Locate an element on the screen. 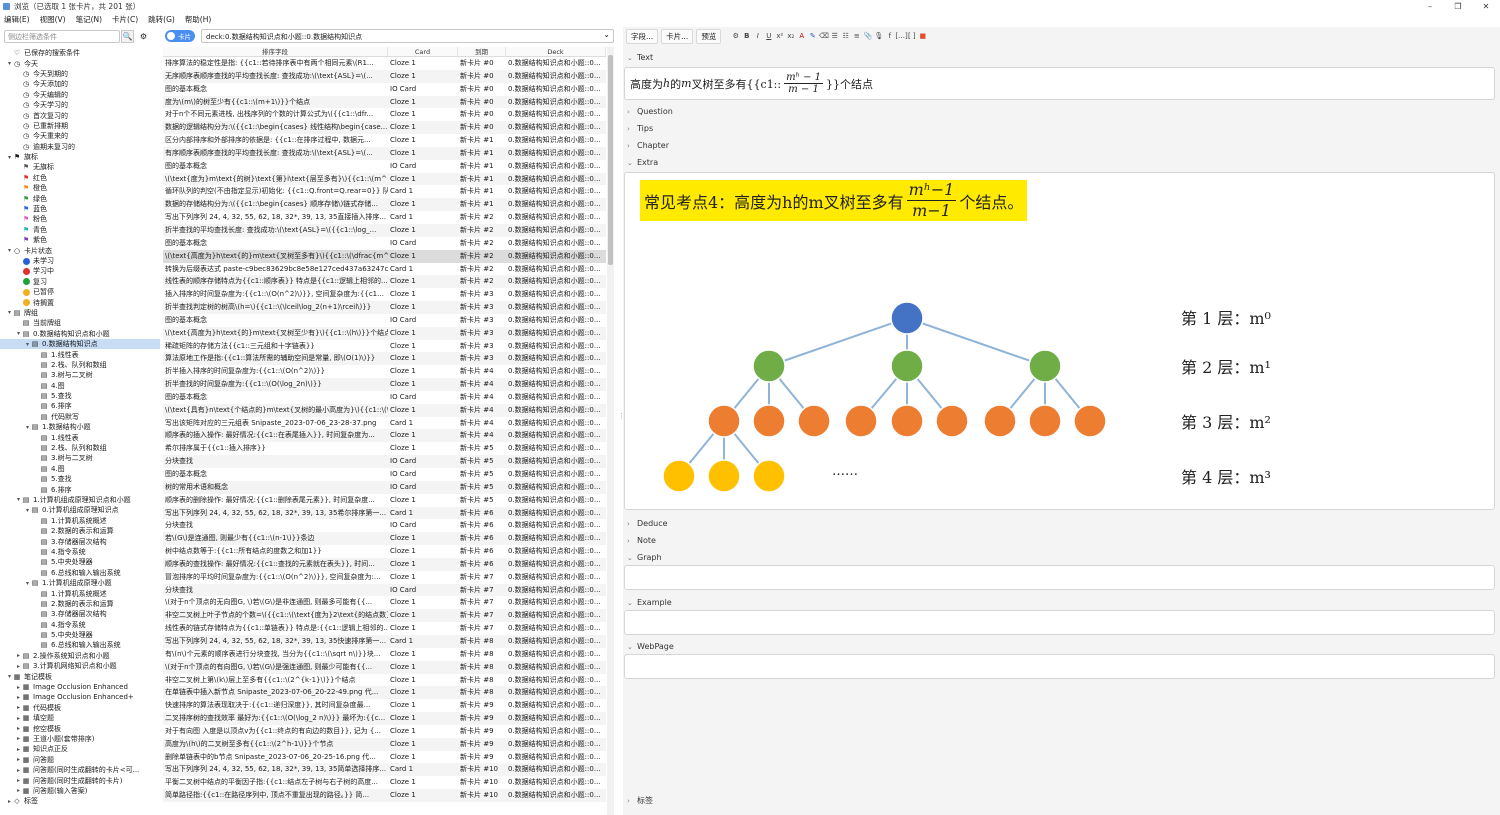 Image resolution: width=1500 pixels, height=815 pixels. italic-icon: I is located at coordinates (757, 36).